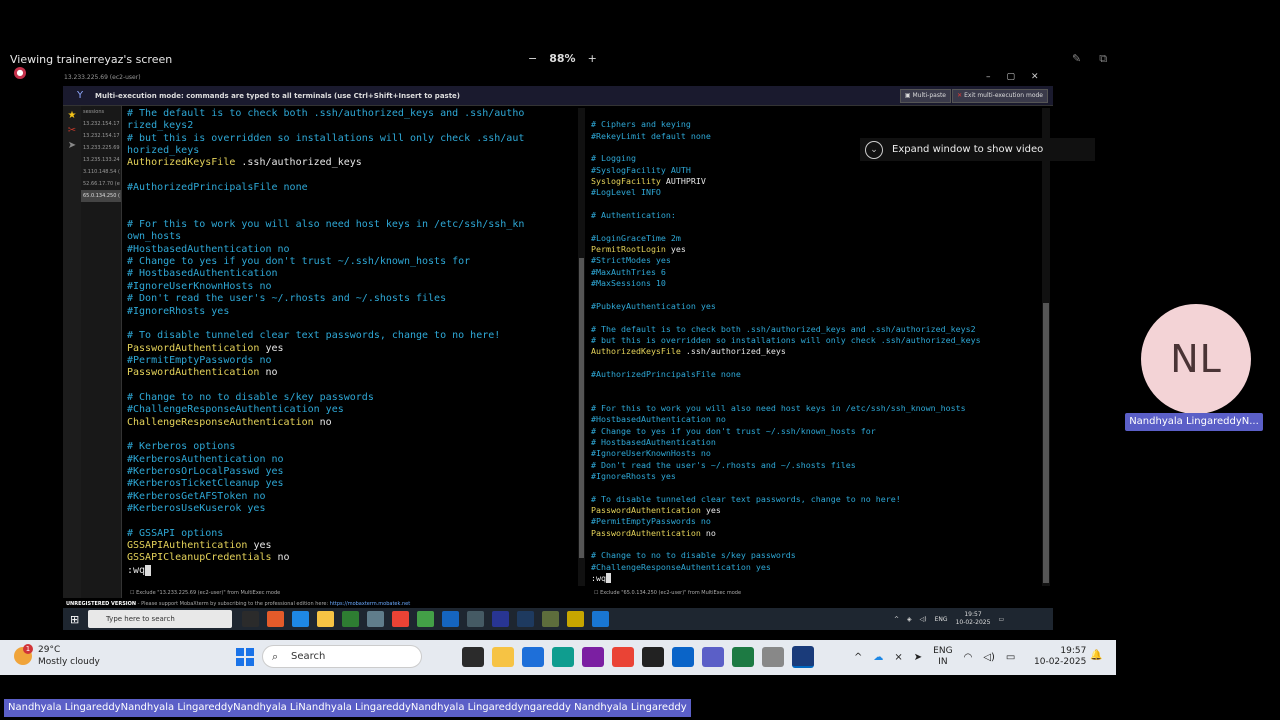 The image size is (1280, 720). What do you see at coordinates (72, 130) in the screenshot?
I see `tools-icon: ✂` at bounding box center [72, 130].